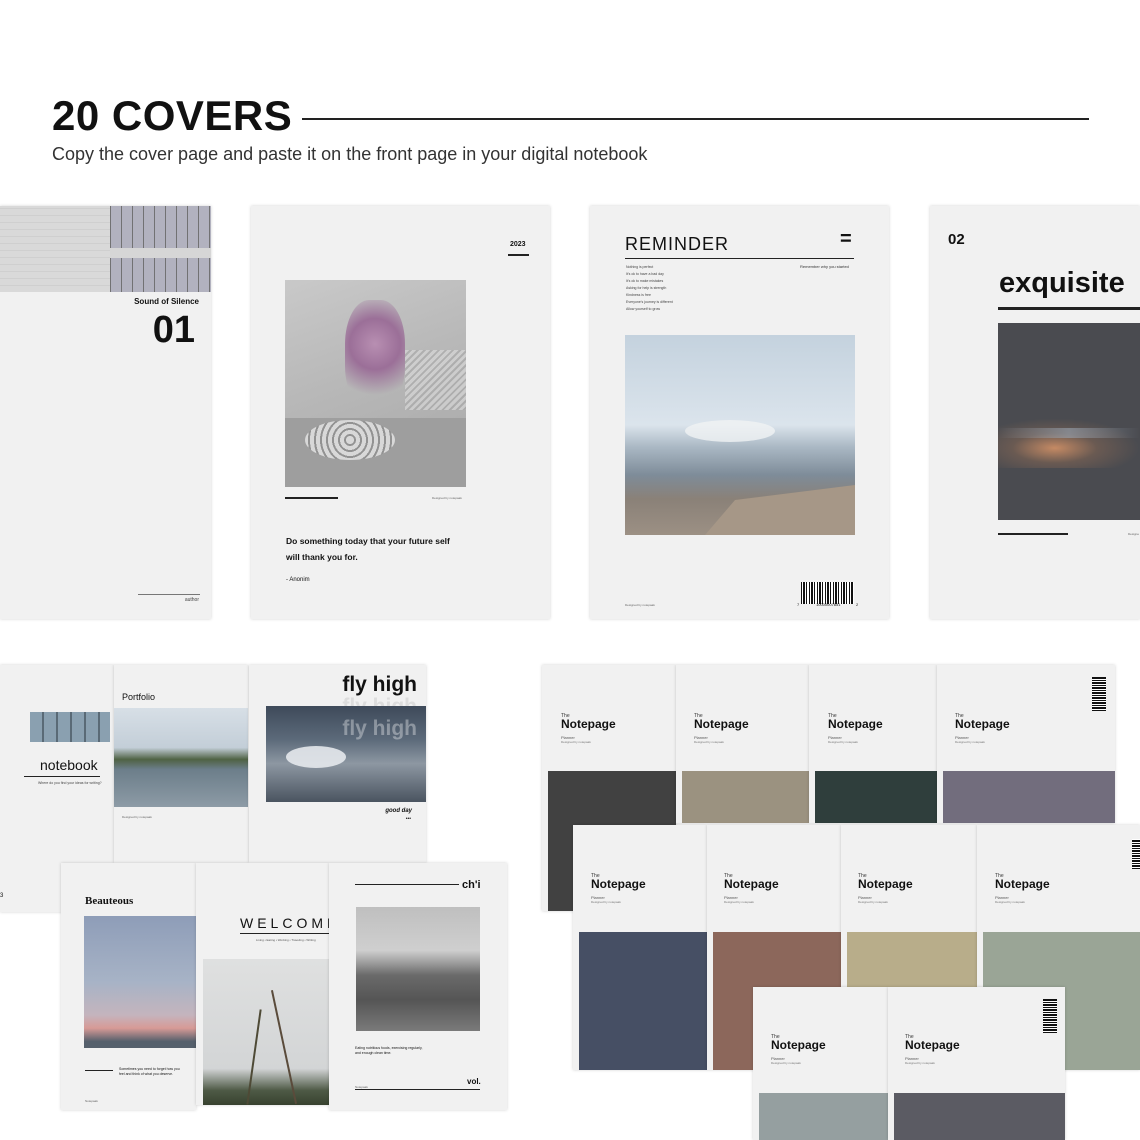  Describe the element at coordinates (166, 301) in the screenshot. I see `cover-label: Sound of Silence` at that location.